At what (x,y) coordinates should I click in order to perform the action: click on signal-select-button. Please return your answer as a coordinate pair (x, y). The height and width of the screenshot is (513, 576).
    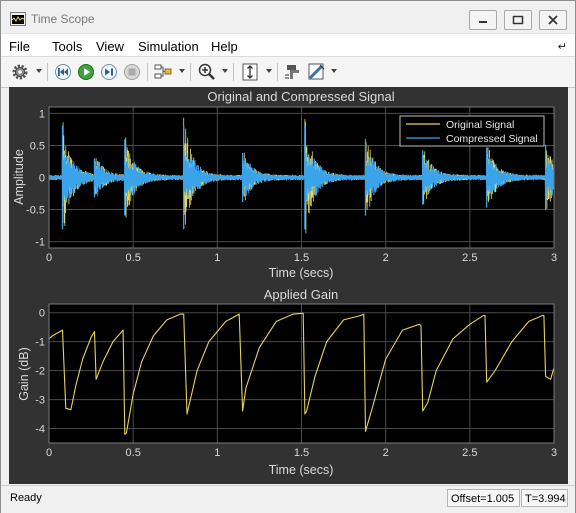
    Looking at the image, I should click on (163, 72).